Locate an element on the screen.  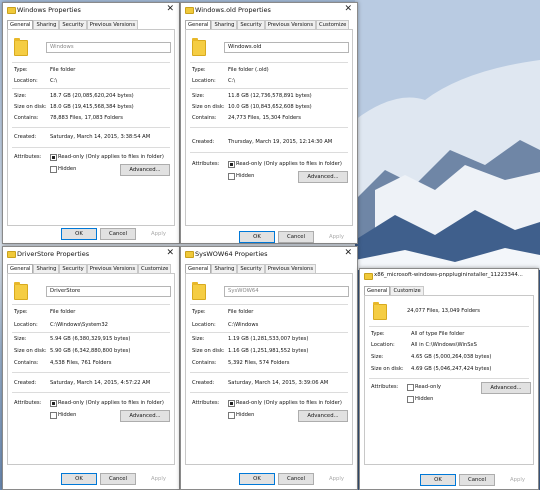
size-value: 1.19 GB (1,281,533,007 bytes) is located at coordinates (268, 339).